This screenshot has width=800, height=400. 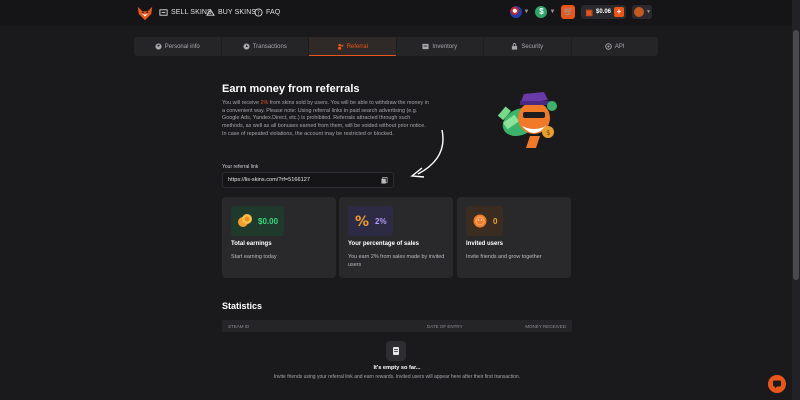 I want to click on tab-label: API, so click(x=619, y=46).